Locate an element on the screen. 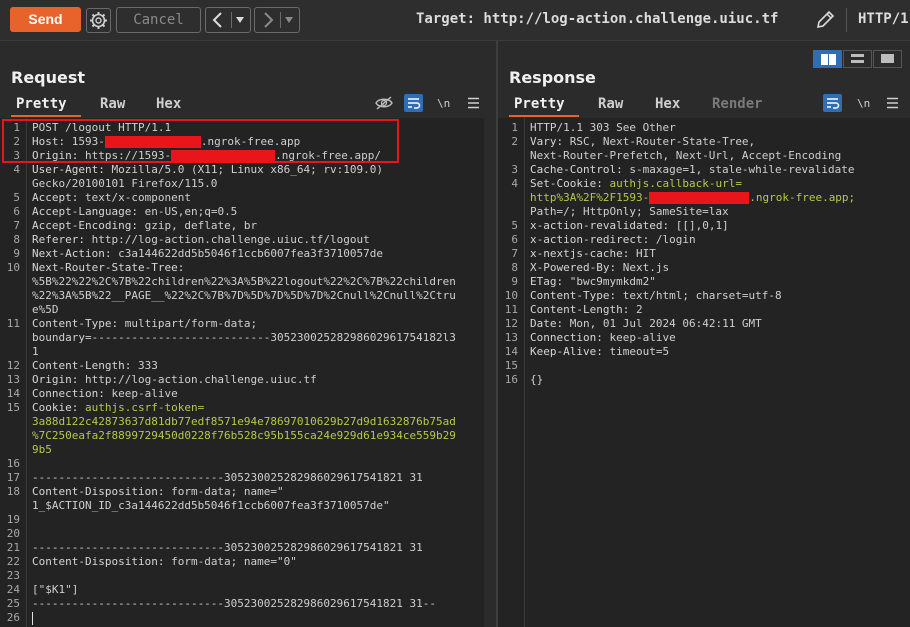 The height and width of the screenshot is (627, 910). code-line: 4 Set-Cookie: authjs.callback-url= is located at coordinates (704, 184).